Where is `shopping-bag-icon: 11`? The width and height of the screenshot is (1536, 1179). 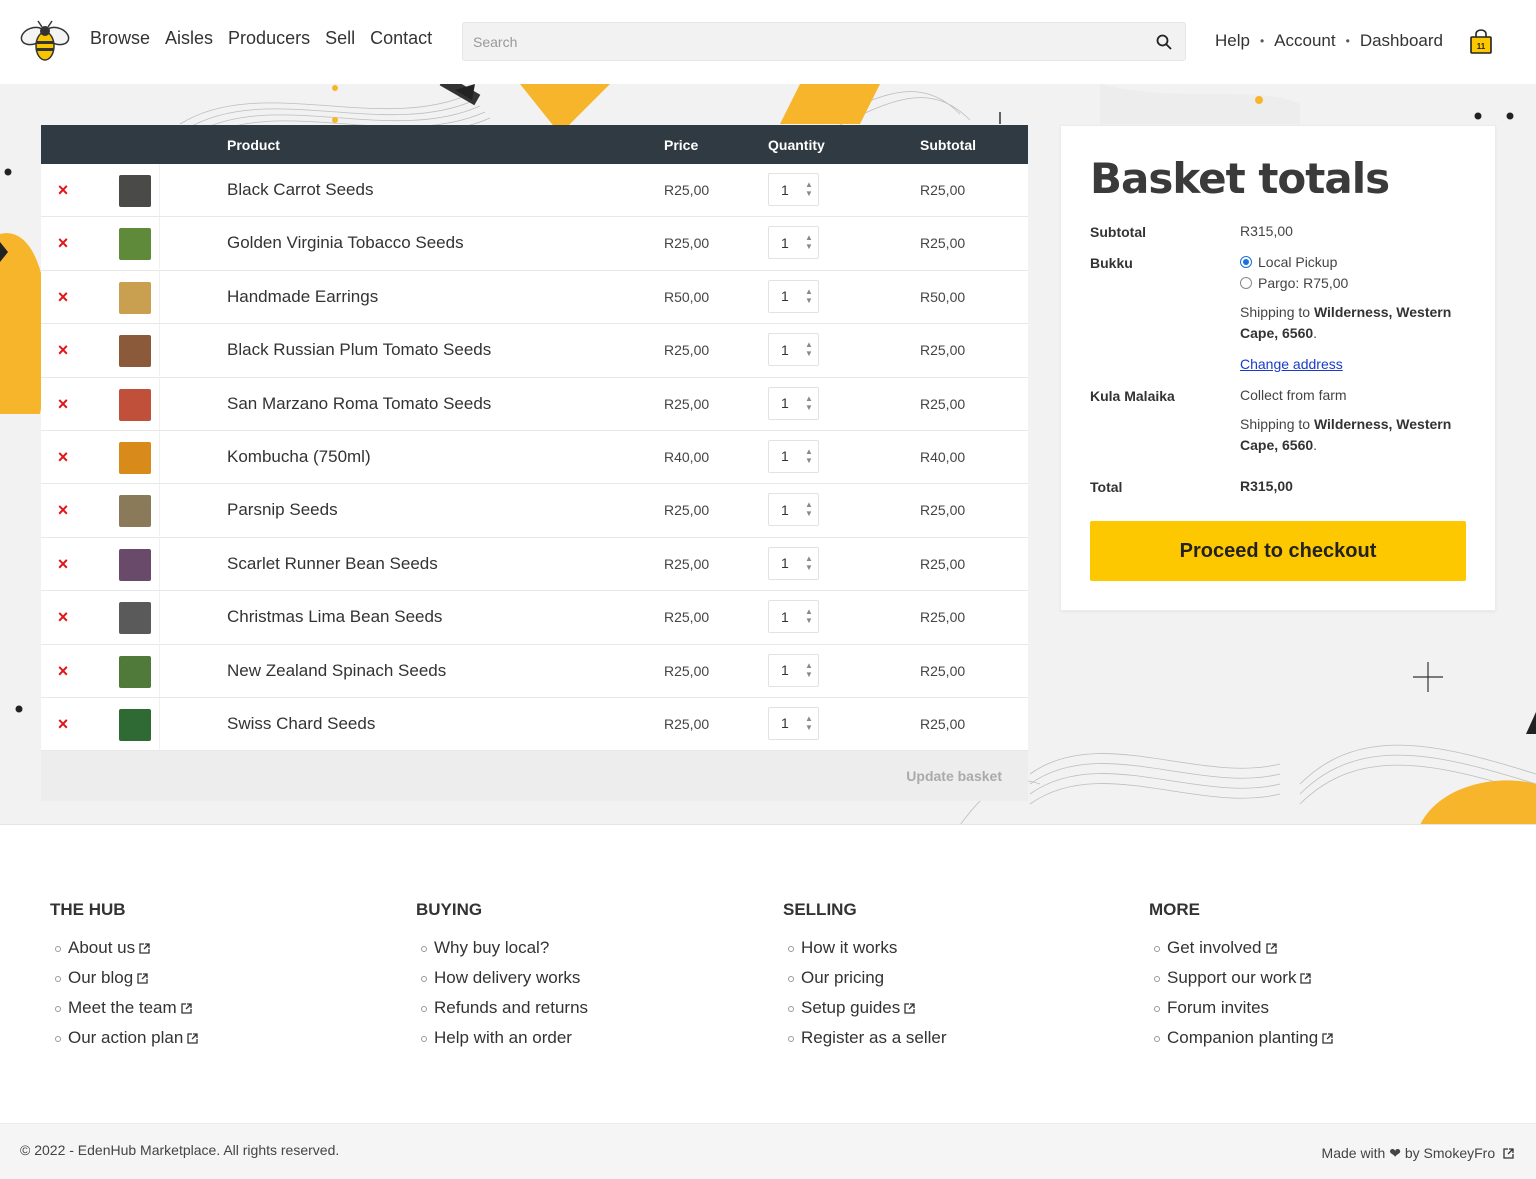 shopping-bag-icon: 11 is located at coordinates (1481, 42).